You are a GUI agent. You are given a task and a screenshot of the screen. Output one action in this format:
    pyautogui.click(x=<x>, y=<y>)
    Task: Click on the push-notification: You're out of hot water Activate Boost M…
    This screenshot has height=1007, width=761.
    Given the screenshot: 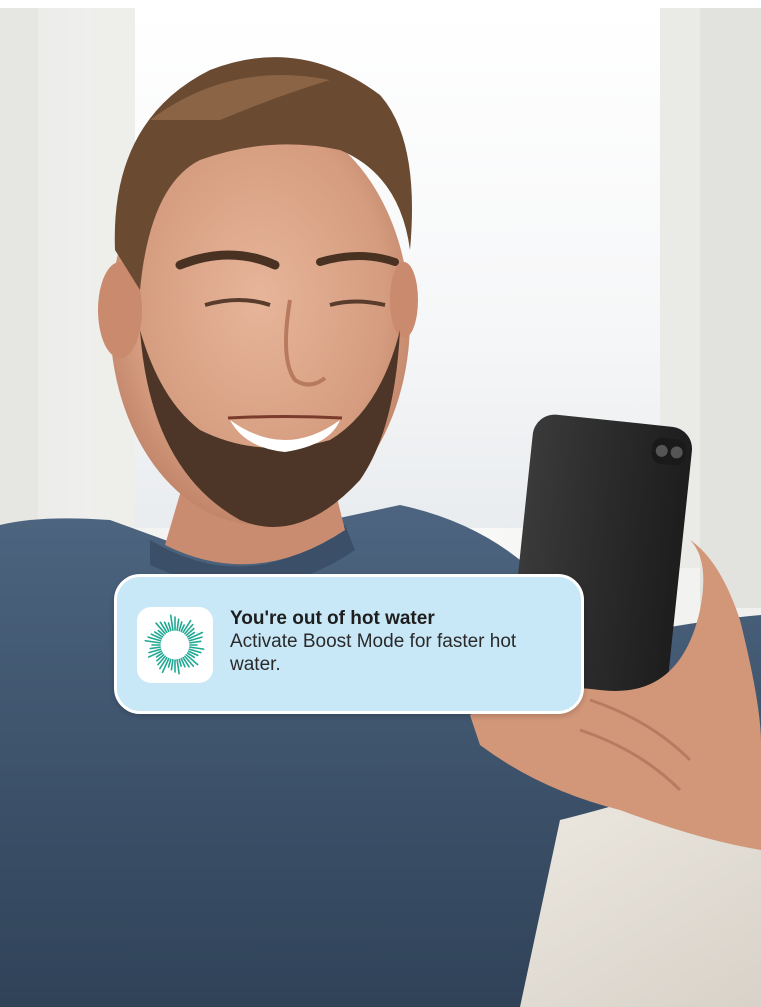 What is the action you would take?
    pyautogui.click(x=349, y=644)
    